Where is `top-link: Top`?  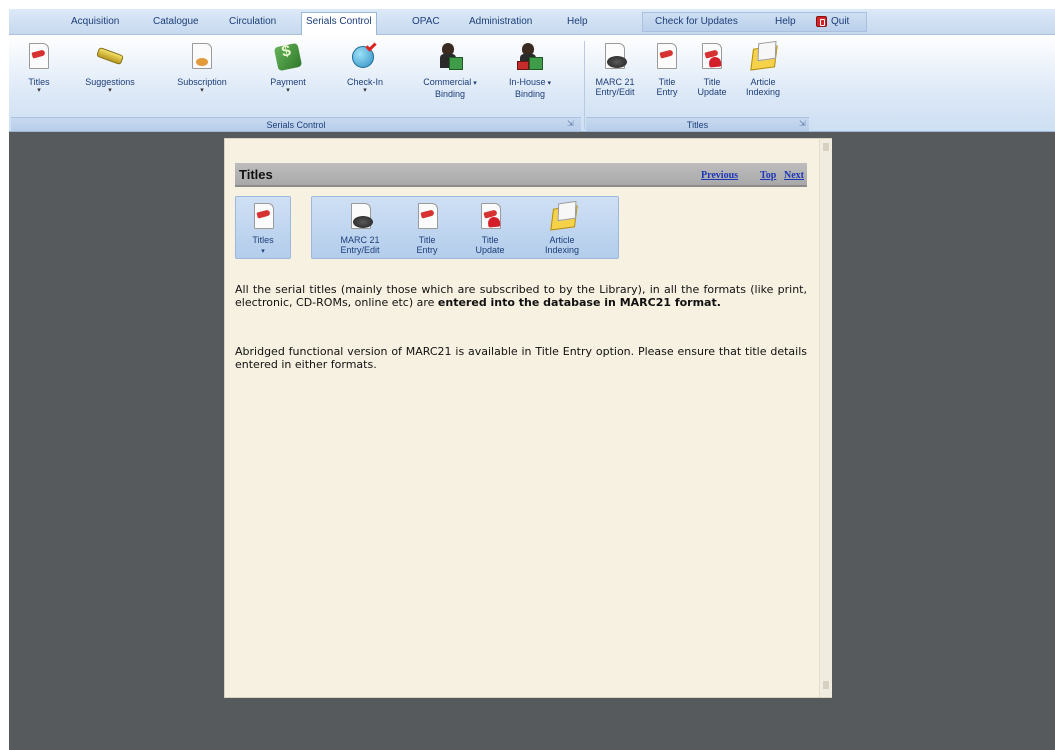
top-link: Top is located at coordinates (768, 175).